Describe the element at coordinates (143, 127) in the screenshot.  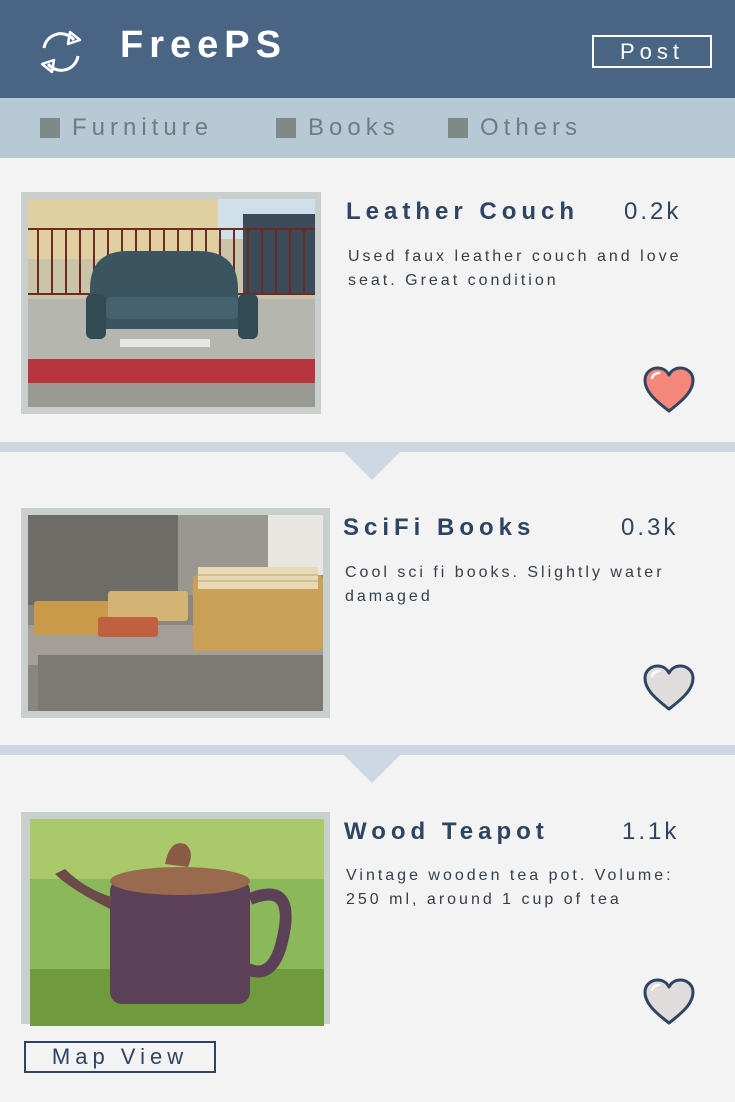
I see `filter-label: Furniture` at that location.